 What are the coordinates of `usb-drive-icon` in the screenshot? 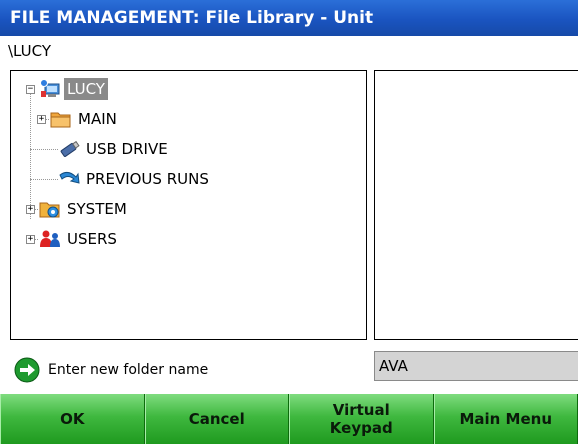 It's located at (70, 148).